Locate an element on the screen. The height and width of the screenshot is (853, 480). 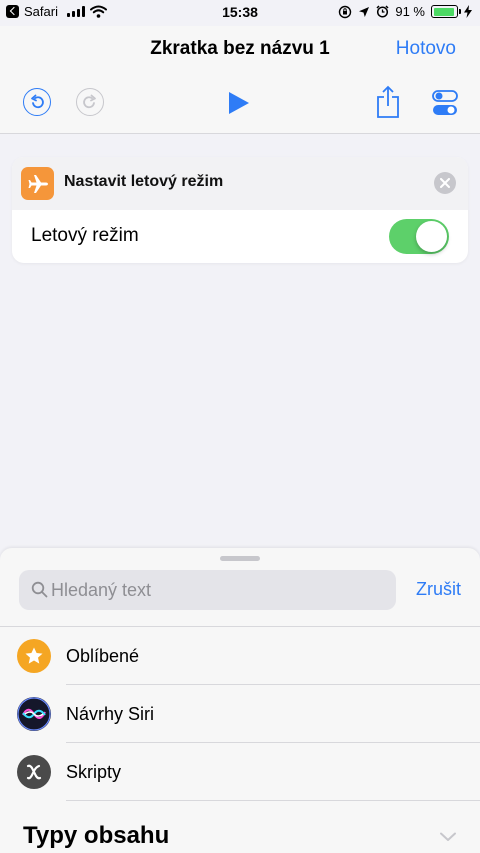
cancel-search-button: Zrušit is located at coordinates (438, 589).